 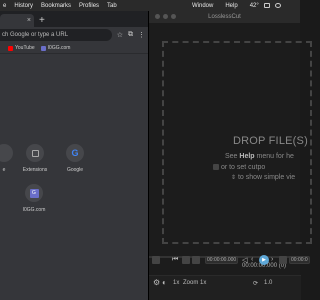 What do you see at coordinates (56, 6) in the screenshot?
I see `menu-bookmarks: Bookmarks` at bounding box center [56, 6].